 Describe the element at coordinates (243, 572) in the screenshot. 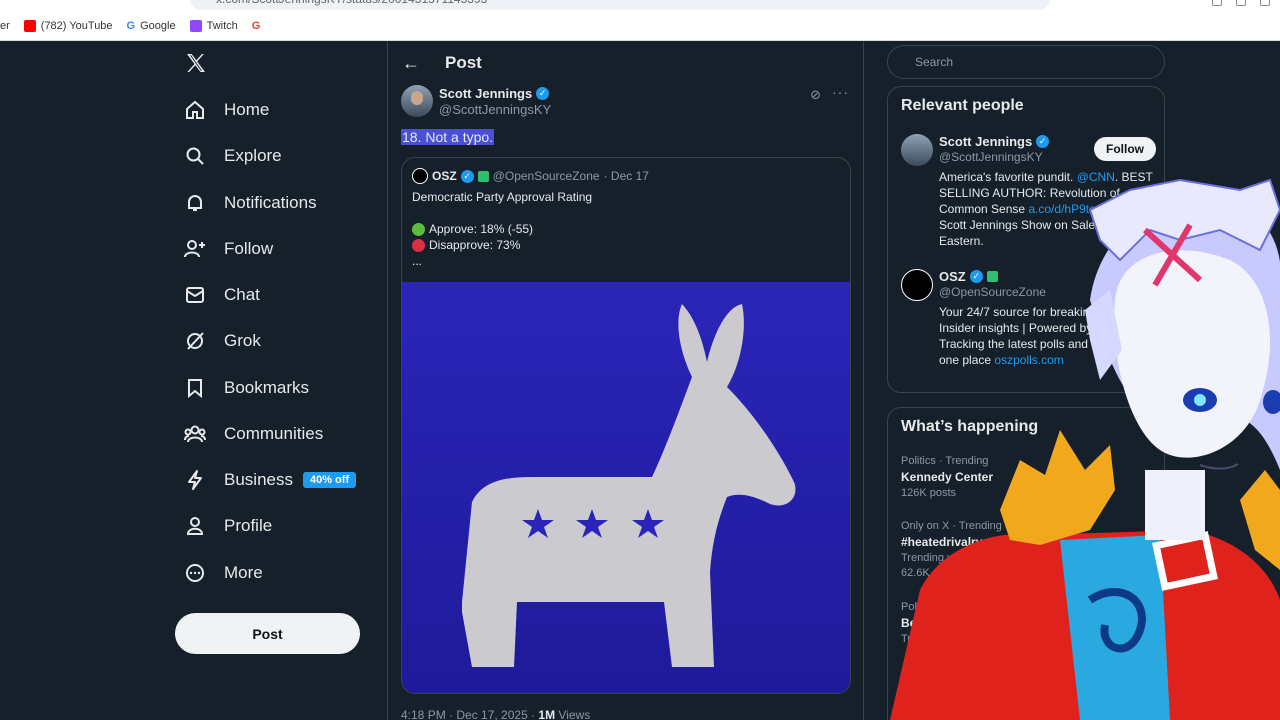

I see `nav-label: More` at that location.